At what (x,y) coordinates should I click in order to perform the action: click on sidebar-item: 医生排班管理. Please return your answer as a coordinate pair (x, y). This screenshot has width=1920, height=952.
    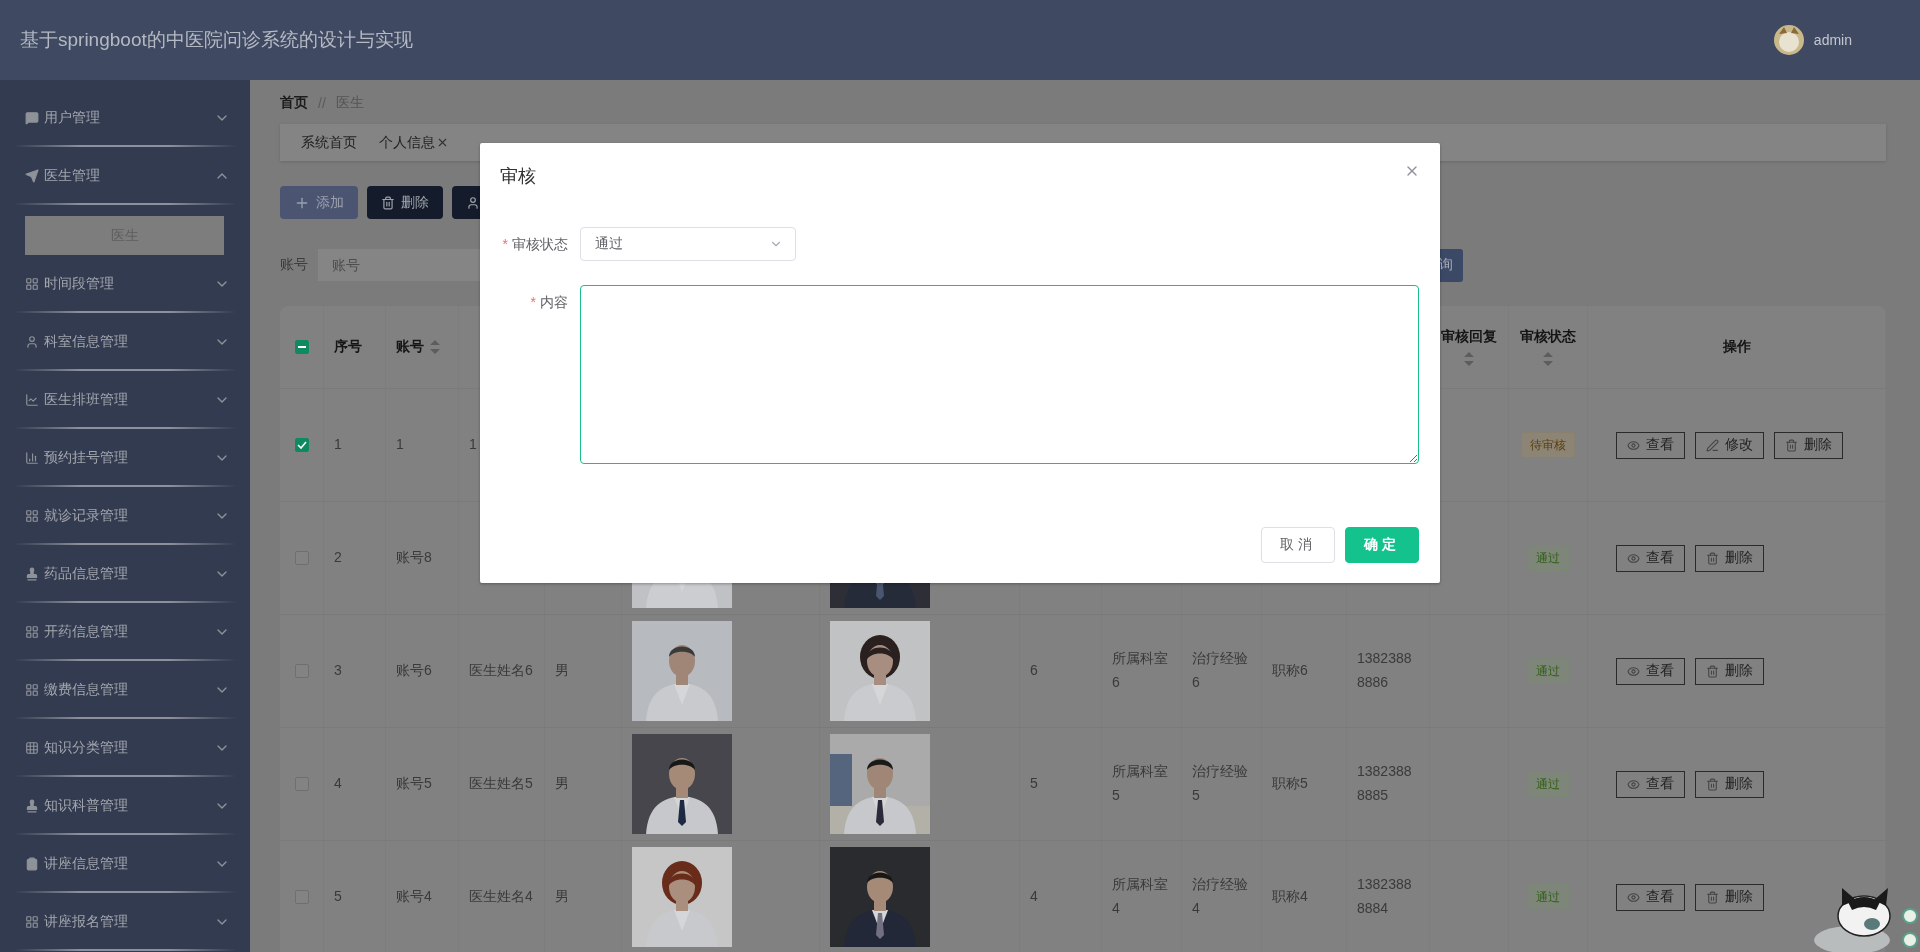
    Looking at the image, I should click on (125, 400).